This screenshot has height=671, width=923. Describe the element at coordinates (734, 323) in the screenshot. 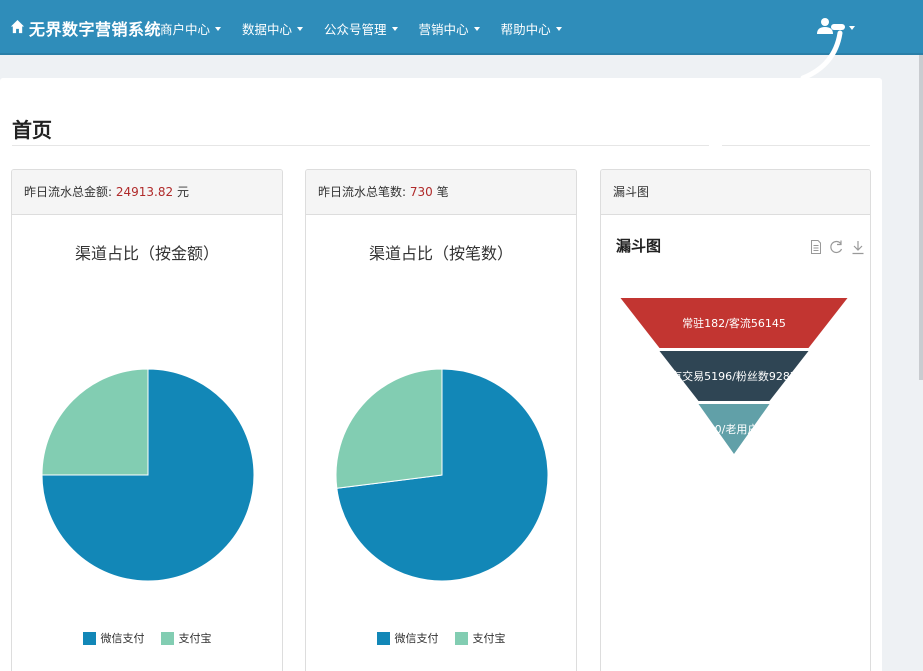

I see `funnel-stage-label: 常驻182/客流56145` at that location.